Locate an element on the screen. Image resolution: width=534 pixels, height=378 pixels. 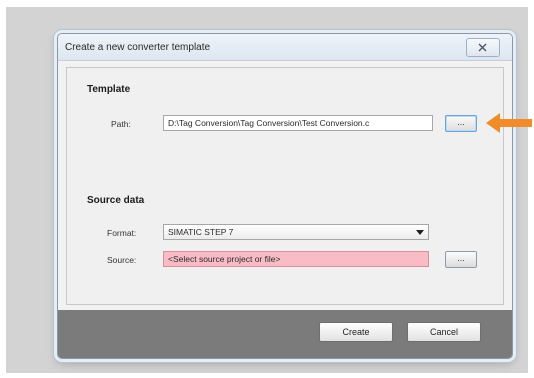
source-label: Source: is located at coordinates (122, 260).